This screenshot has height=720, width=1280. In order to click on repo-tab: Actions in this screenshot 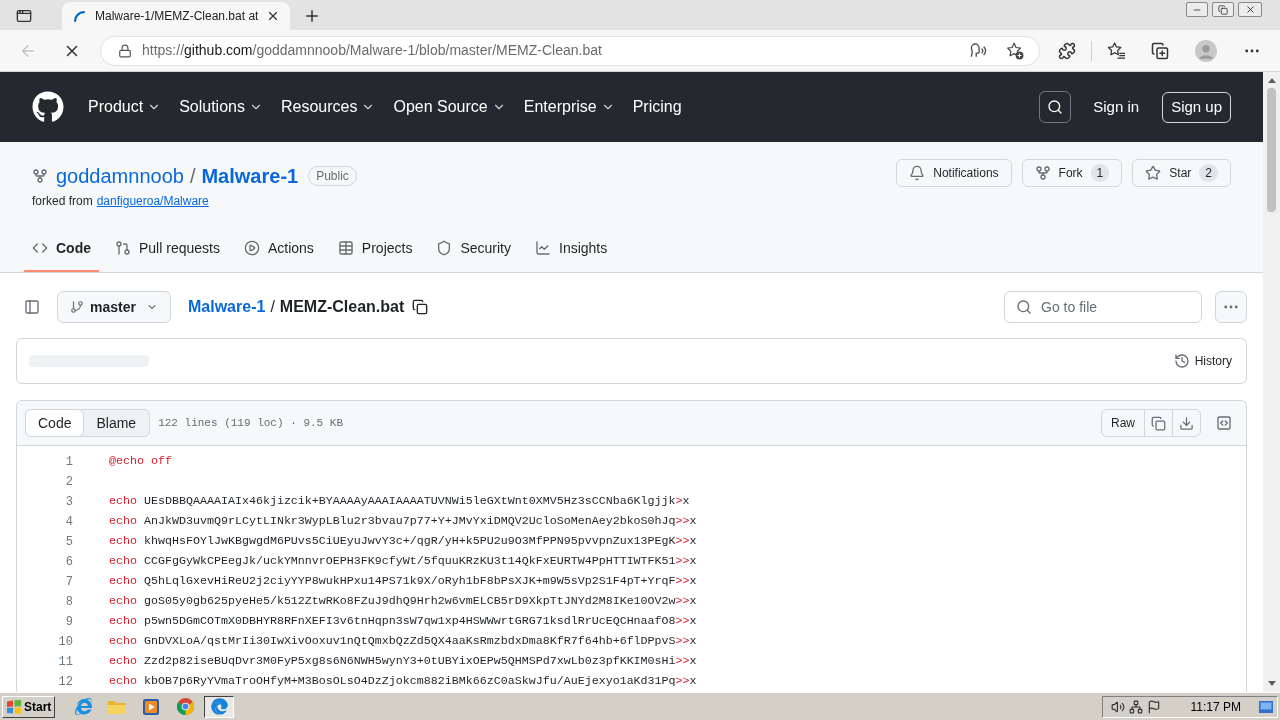, I will do `click(278, 249)`.